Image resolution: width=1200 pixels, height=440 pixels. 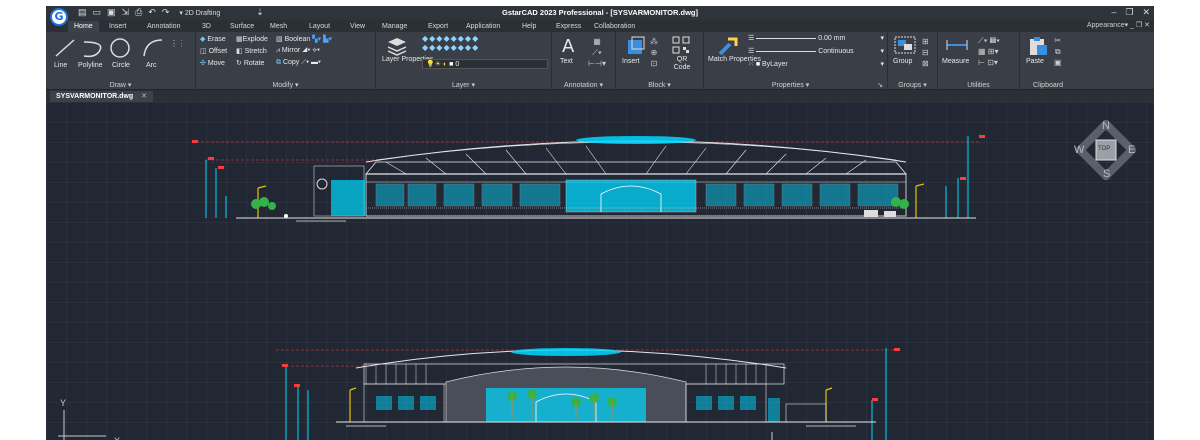 I want to click on lineweight-value: 0.00 mm, so click(x=832, y=38).